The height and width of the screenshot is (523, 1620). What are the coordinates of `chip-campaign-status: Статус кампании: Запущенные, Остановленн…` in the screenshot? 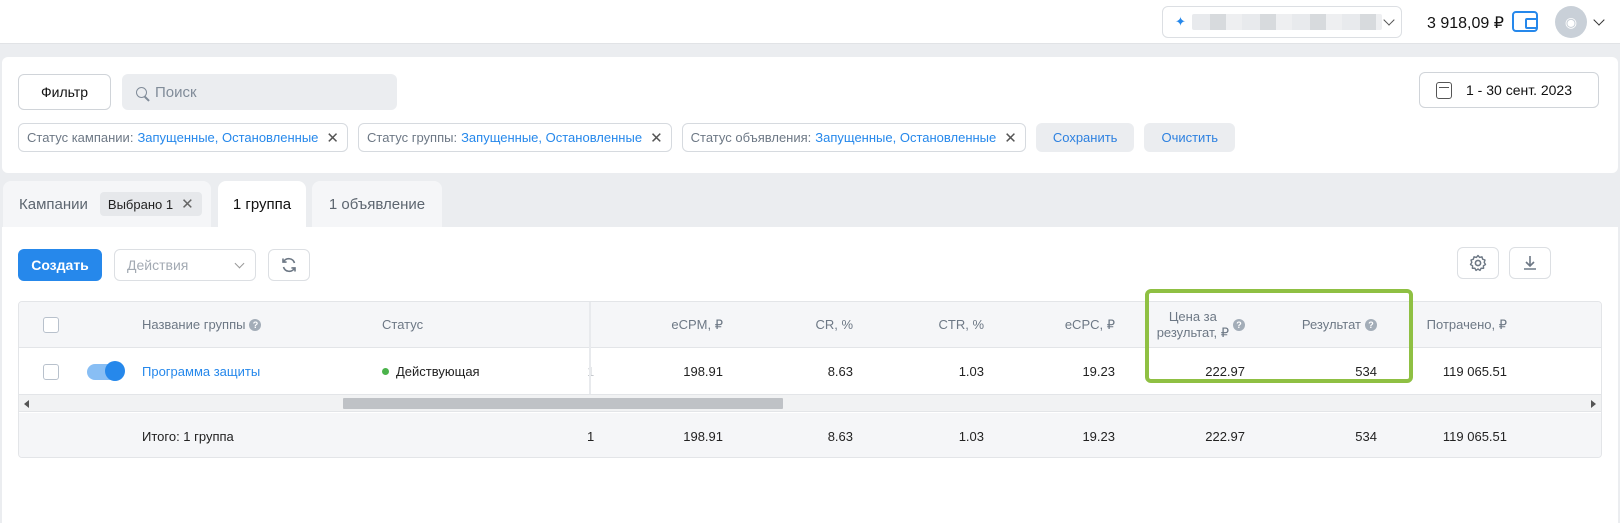 It's located at (183, 137).